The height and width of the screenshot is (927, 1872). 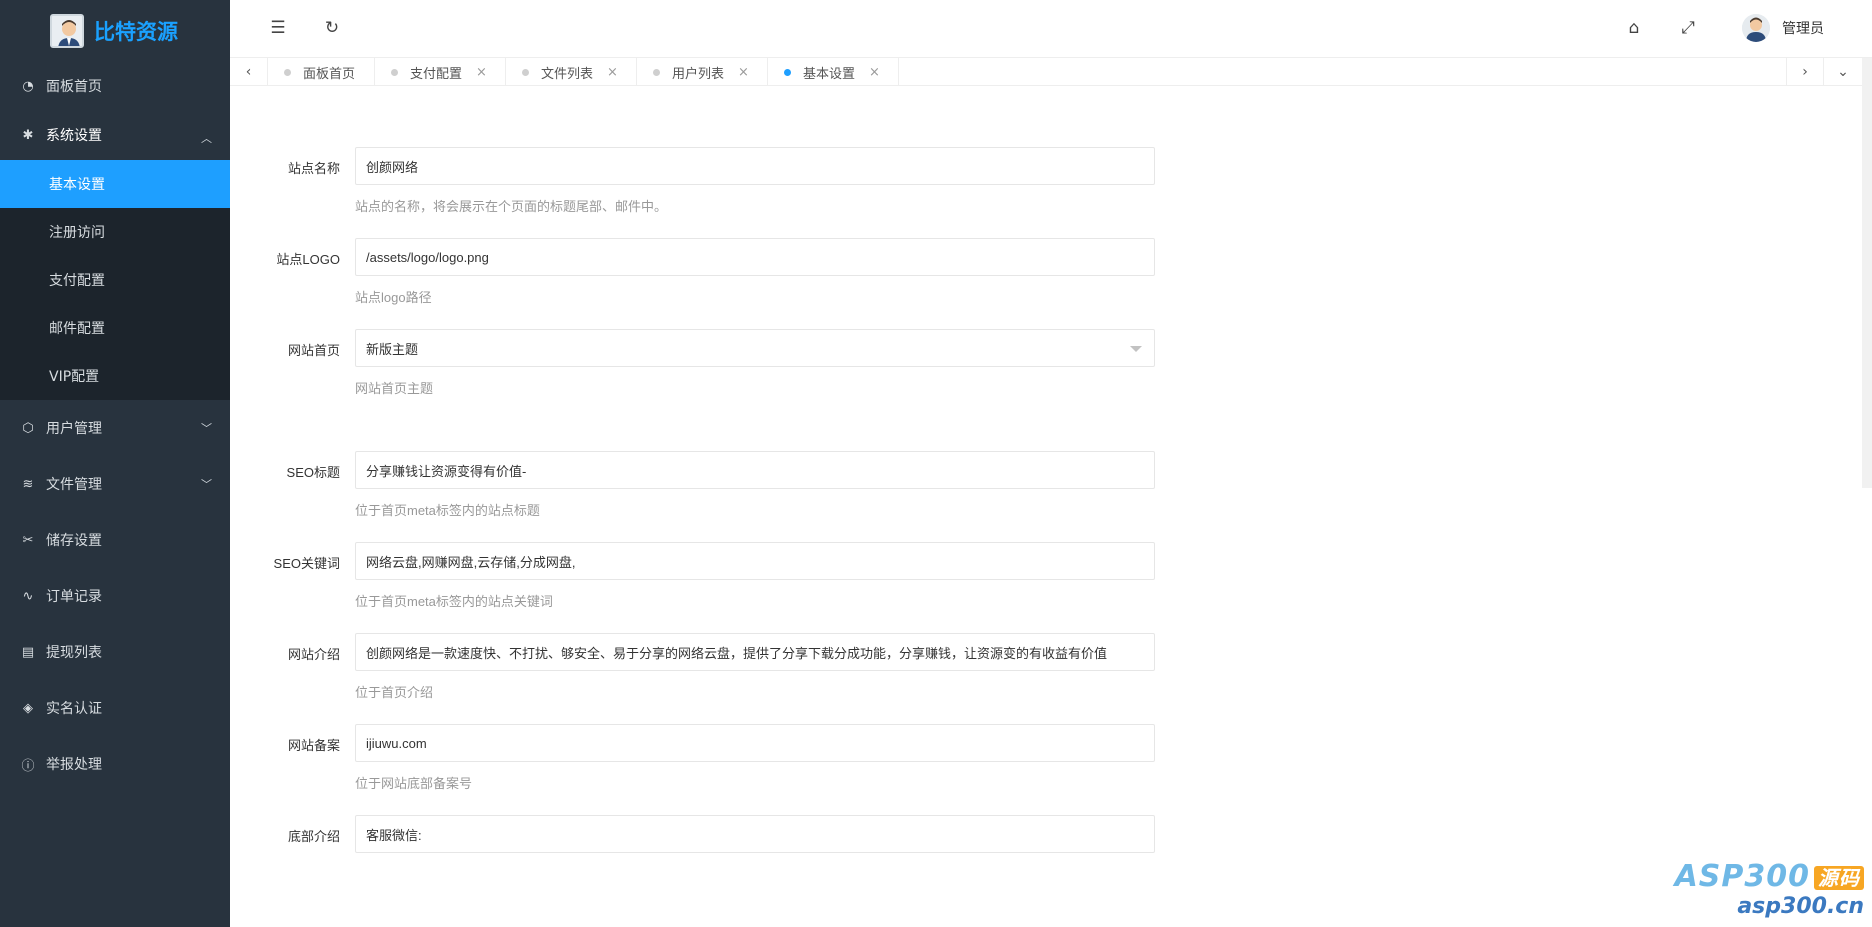 I want to click on watermark-logo: ASP300 源码, so click(x=1769, y=876).